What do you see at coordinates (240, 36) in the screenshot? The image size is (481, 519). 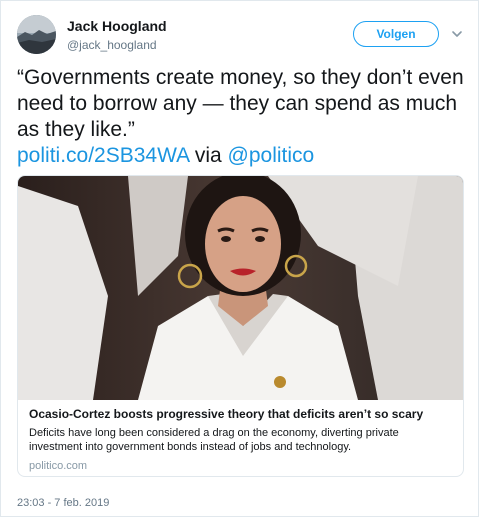 I see `tweet-header: Jack Hoogland @jack_hoogland Volgen` at bounding box center [240, 36].